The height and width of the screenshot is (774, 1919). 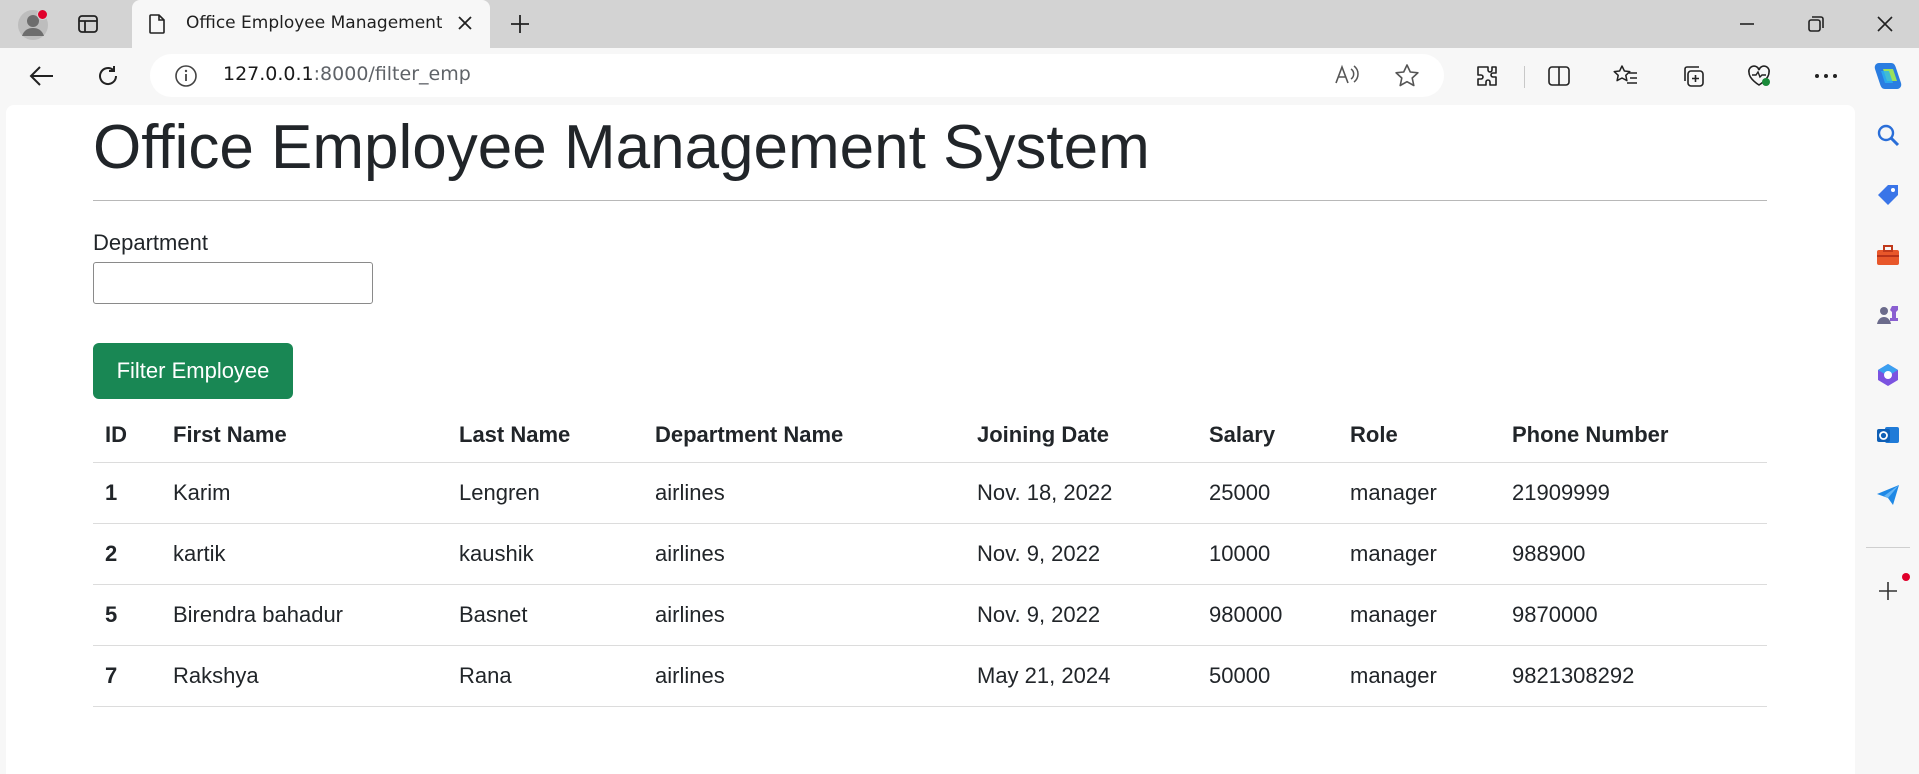 What do you see at coordinates (186, 78) in the screenshot?
I see `site-info-icon` at bounding box center [186, 78].